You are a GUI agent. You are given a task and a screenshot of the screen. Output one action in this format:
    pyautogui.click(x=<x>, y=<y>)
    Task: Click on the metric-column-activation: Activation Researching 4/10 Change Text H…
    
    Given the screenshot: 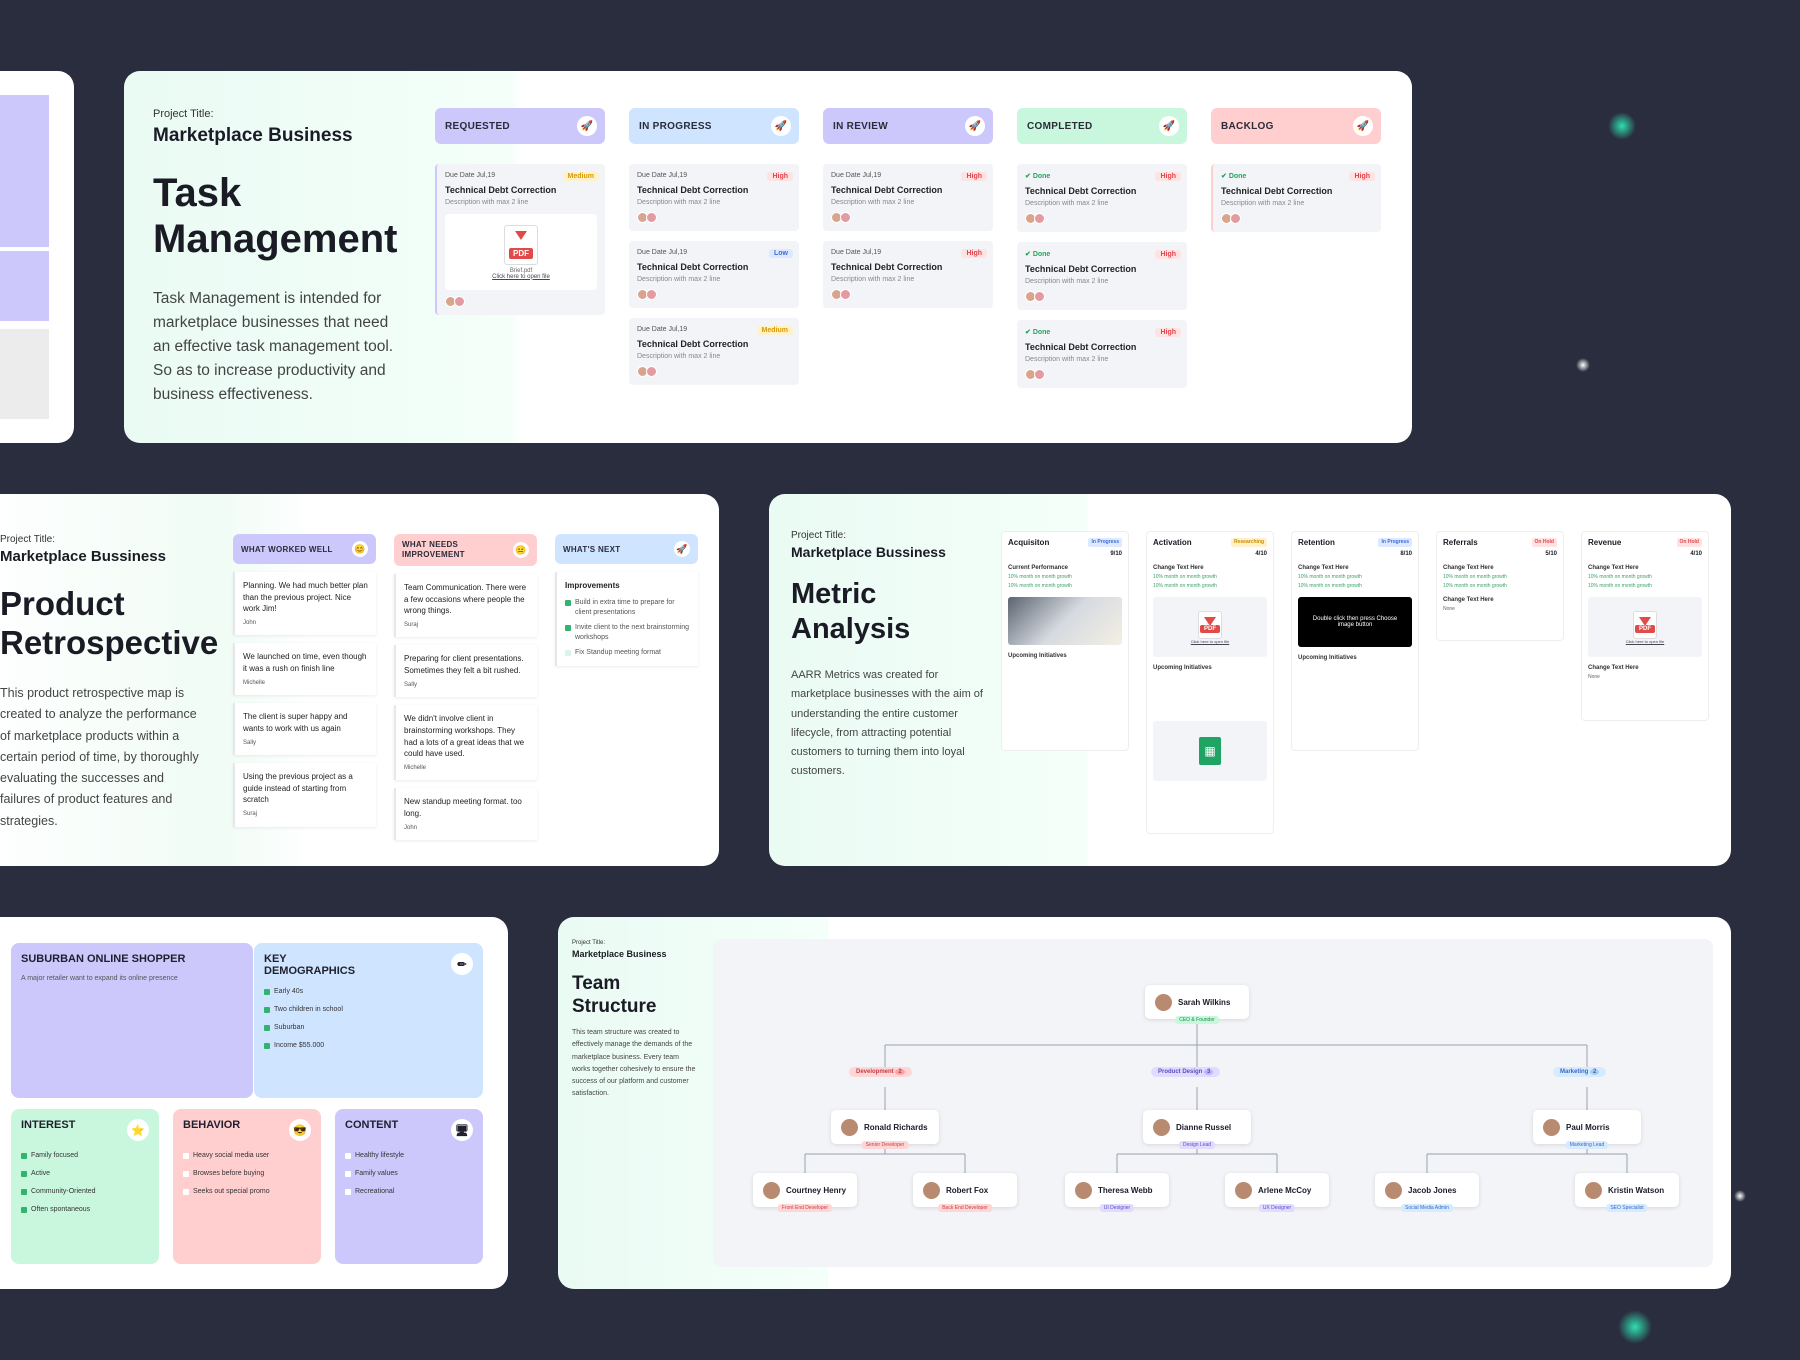 What is the action you would take?
    pyautogui.click(x=1210, y=682)
    